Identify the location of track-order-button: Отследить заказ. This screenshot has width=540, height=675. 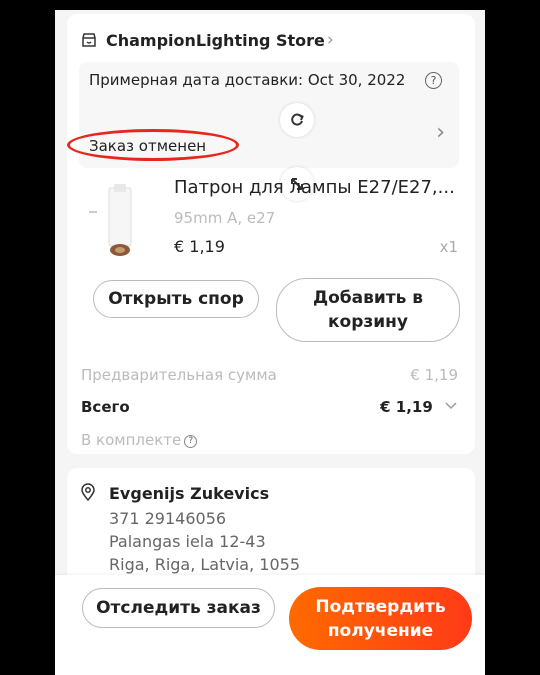
(178, 608).